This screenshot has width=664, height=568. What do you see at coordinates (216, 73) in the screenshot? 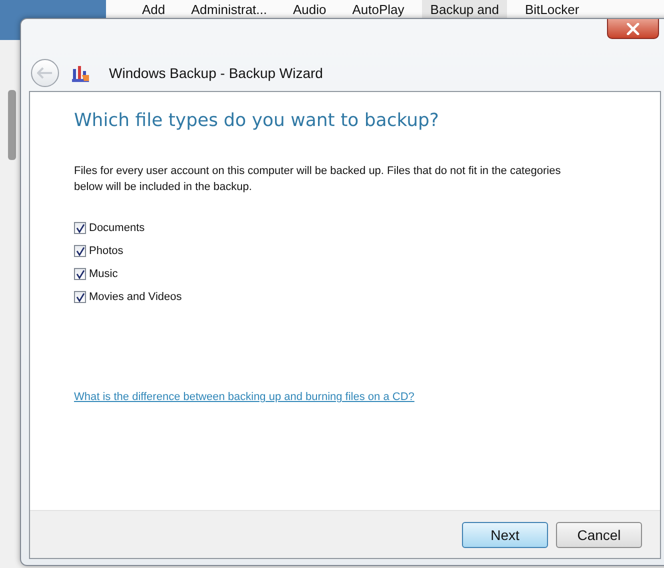
I see `window-title: Windows Backup - Backup Wizard` at bounding box center [216, 73].